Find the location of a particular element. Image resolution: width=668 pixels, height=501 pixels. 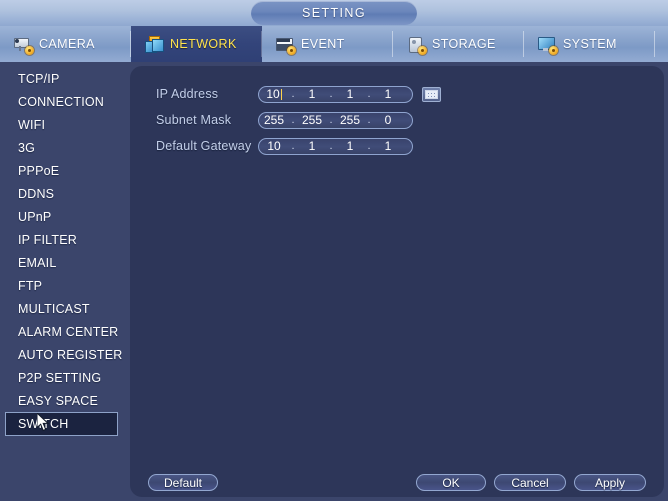

sidebar-item-label: EASY SPACE is located at coordinates (58, 400).